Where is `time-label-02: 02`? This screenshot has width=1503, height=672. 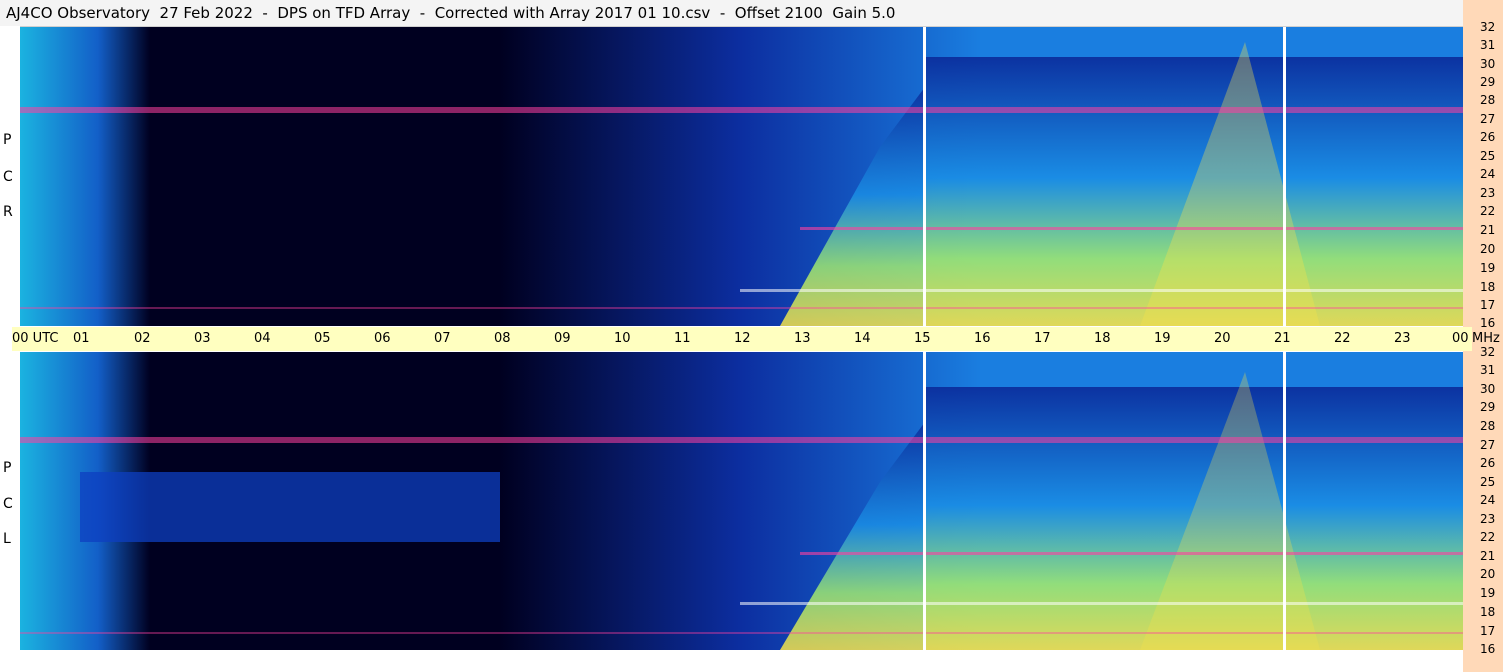 time-label-02: 02 is located at coordinates (142, 338).